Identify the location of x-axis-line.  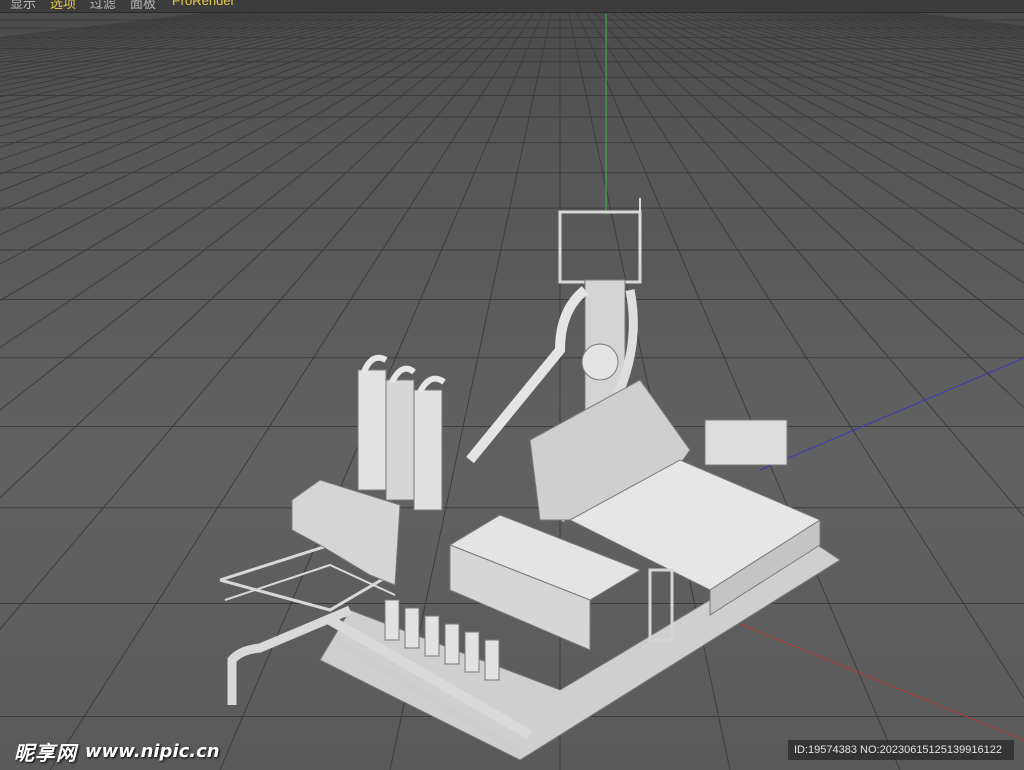
(876, 680).